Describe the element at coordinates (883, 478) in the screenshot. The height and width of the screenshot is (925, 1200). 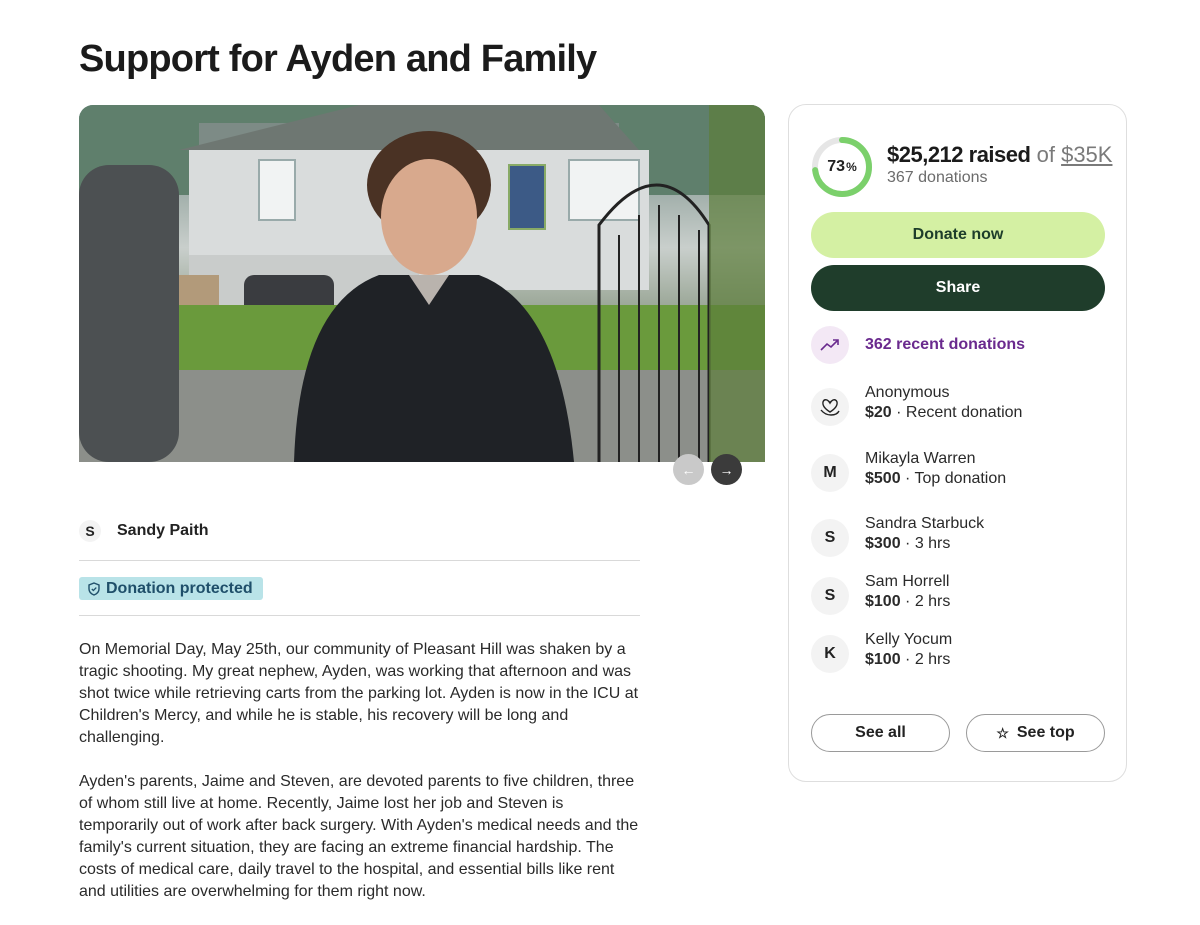
I see `donor-amount: $500` at that location.